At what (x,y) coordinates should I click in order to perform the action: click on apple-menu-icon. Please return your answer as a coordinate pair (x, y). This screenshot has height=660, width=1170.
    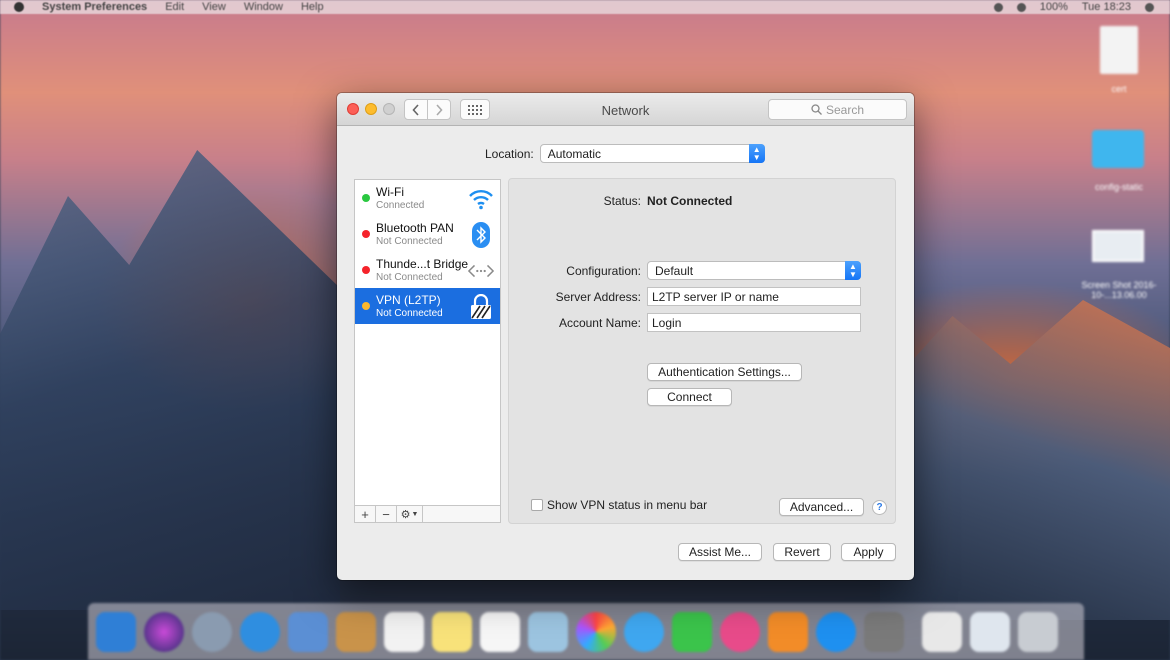
    Looking at the image, I should click on (19, 7).